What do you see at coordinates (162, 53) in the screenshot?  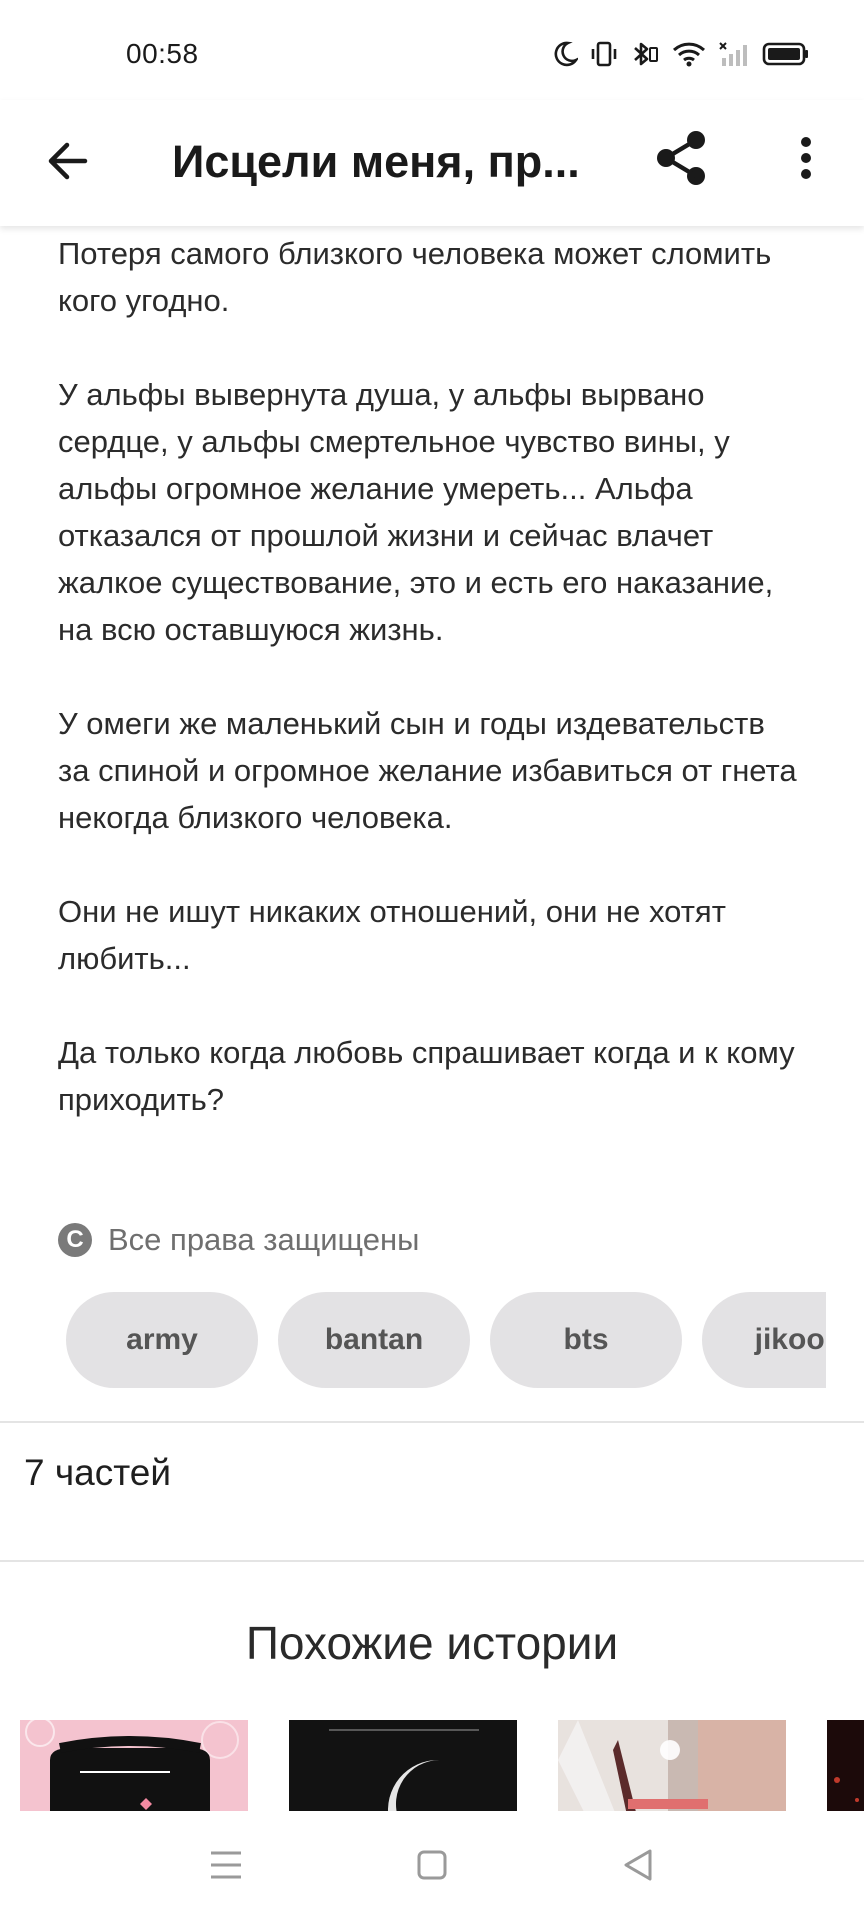 I see `status-time: 00:58` at bounding box center [162, 53].